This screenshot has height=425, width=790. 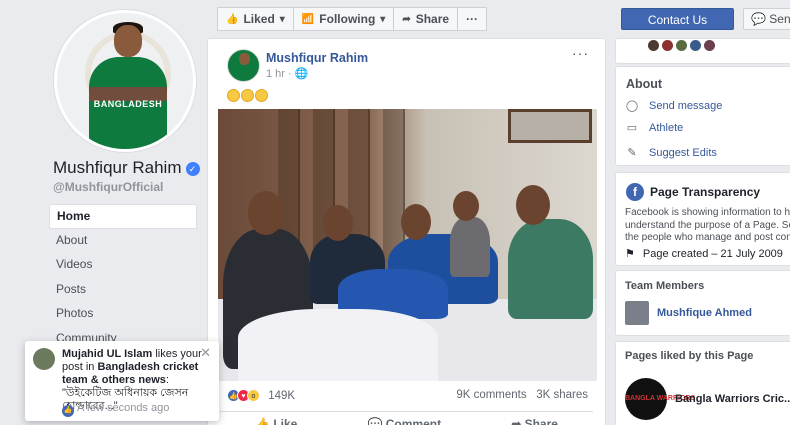 What do you see at coordinates (683, 152) in the screenshot?
I see `suggest-edits-text: Suggest Edits` at bounding box center [683, 152].